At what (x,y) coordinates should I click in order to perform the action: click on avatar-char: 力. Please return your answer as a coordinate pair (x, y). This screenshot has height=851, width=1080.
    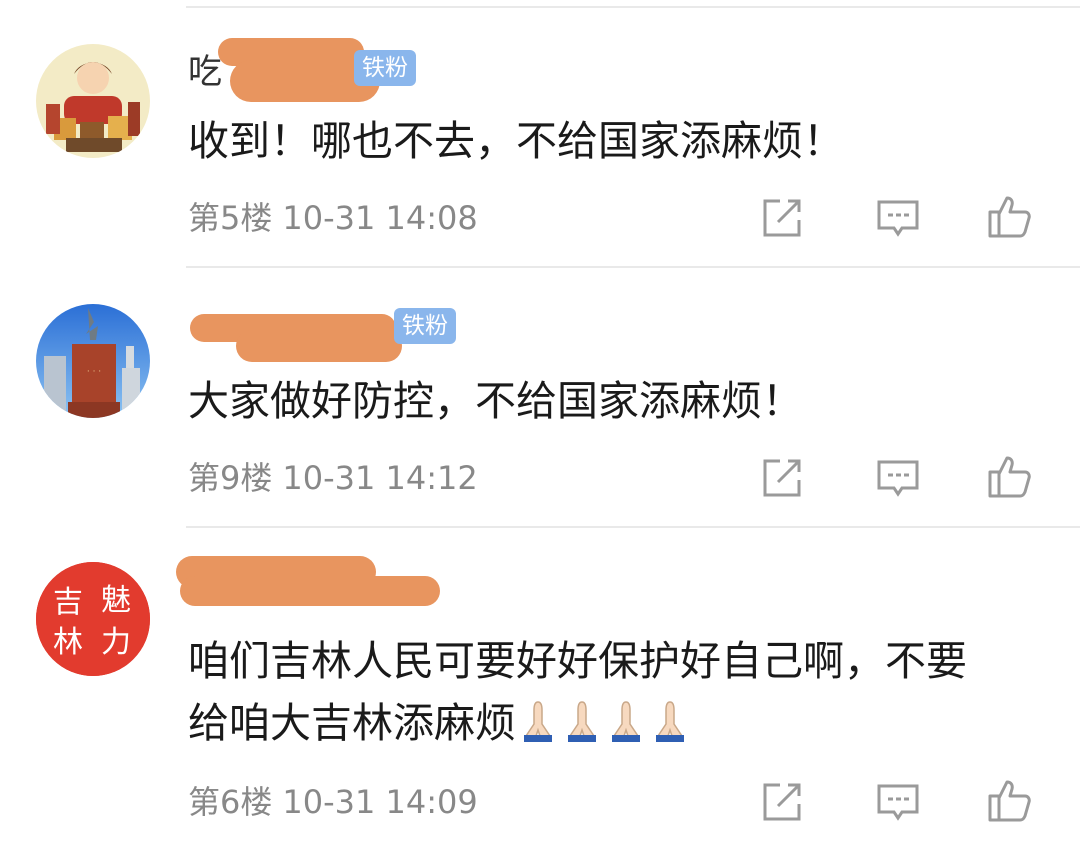
    Looking at the image, I should click on (116, 642).